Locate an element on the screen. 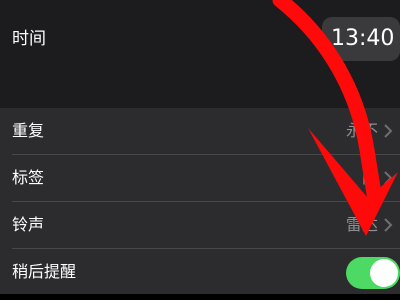  snooze-toggle is located at coordinates (373, 273).